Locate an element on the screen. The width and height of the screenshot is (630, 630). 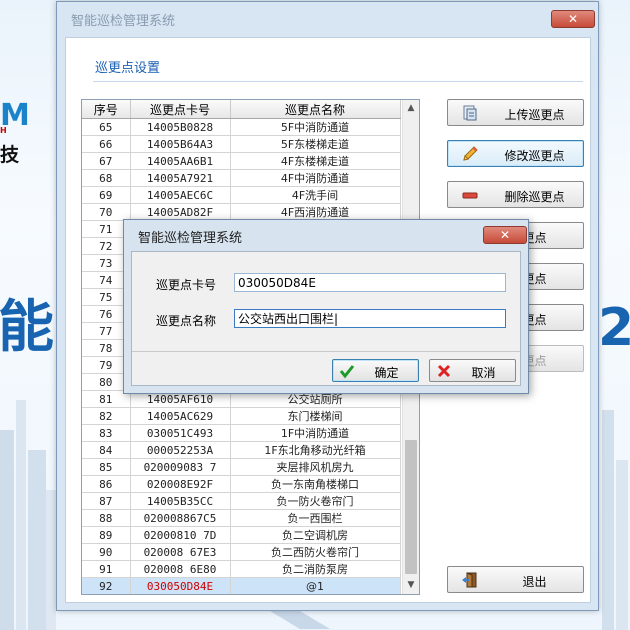
close-x-icon is located at coordinates (444, 371).